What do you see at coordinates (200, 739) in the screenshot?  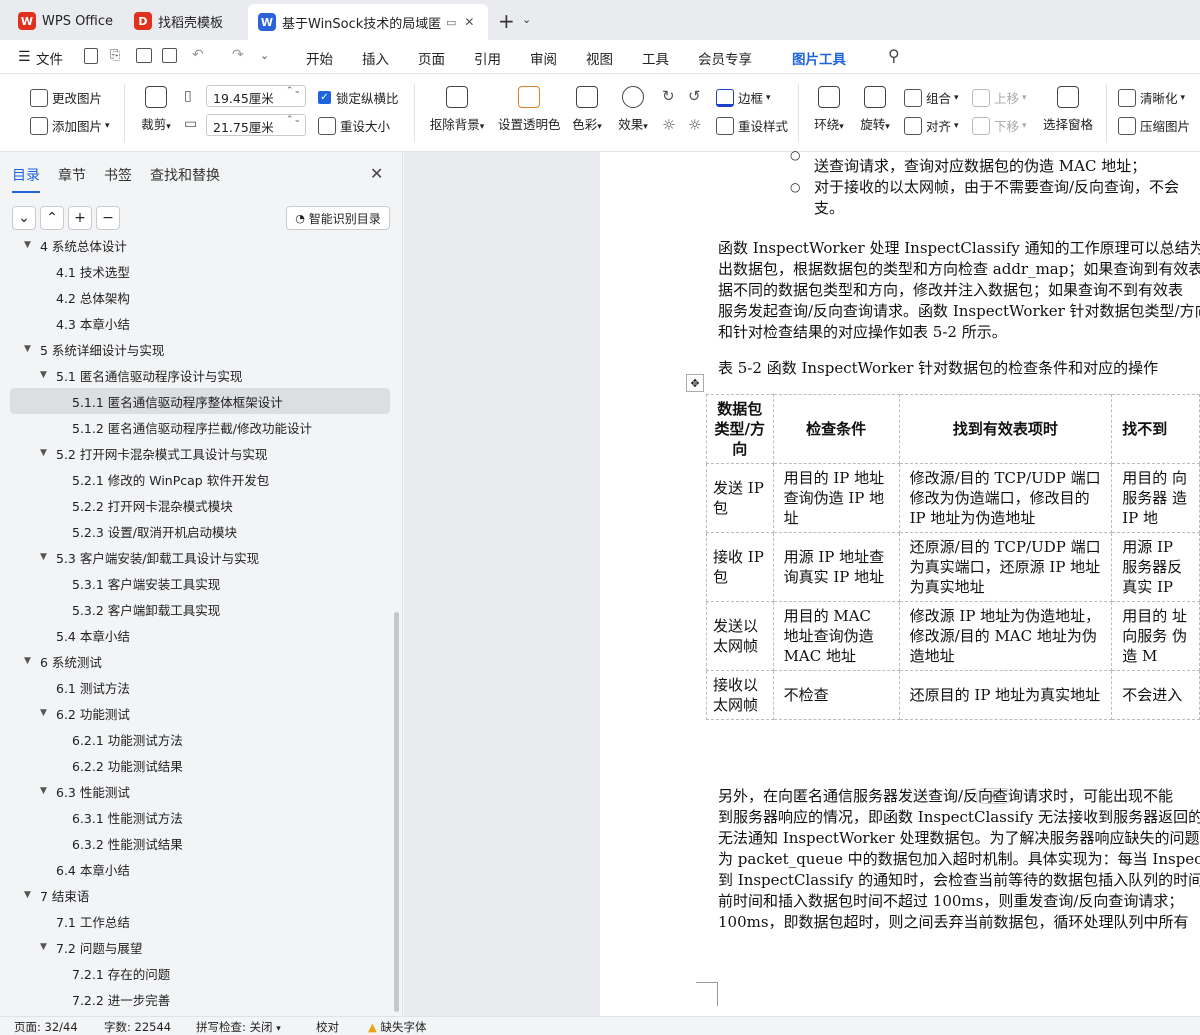 I see `toc-item: 6.2.1 功能测试方法` at bounding box center [200, 739].